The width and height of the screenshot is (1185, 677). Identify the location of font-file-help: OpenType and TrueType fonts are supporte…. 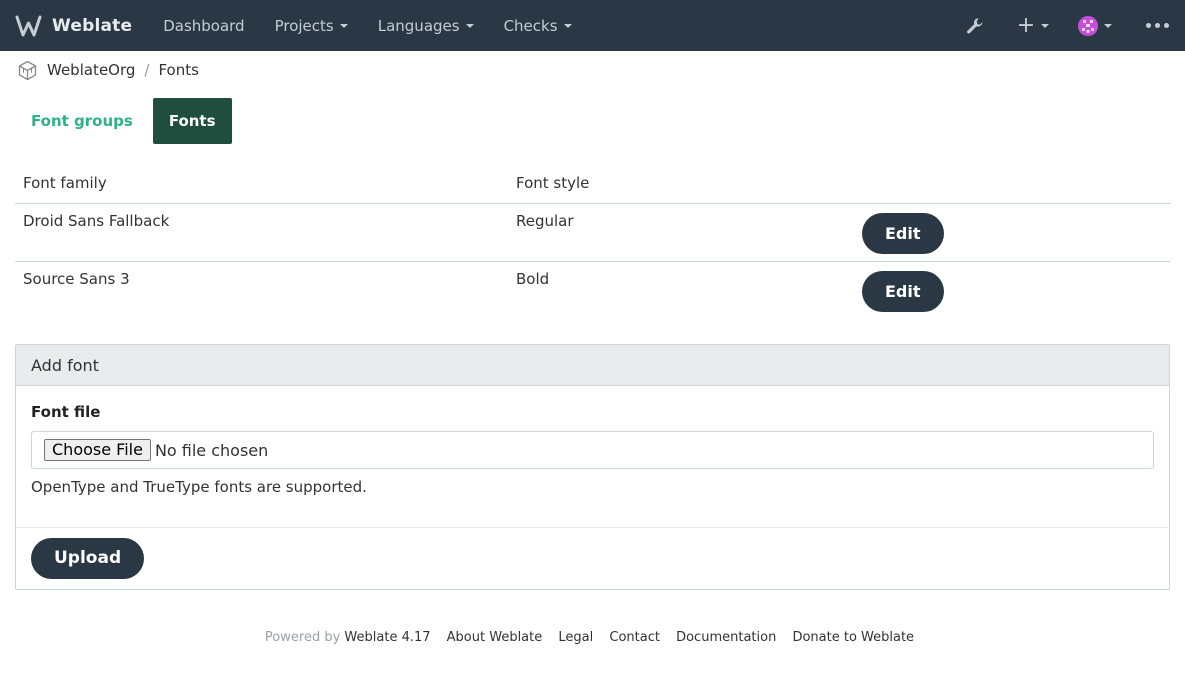
(199, 487).